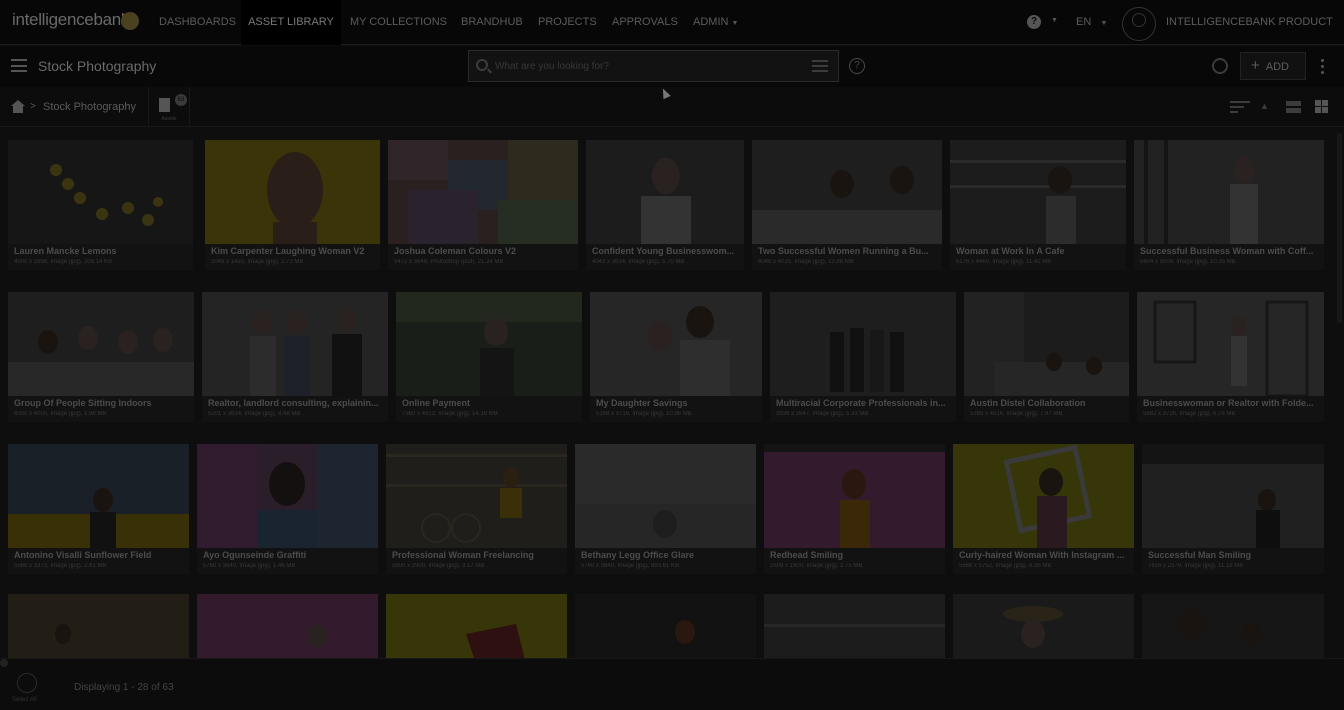 Image resolution: width=1344 pixels, height=710 pixels. What do you see at coordinates (288, 555) in the screenshot?
I see `asset-title: Ayo Ogunseinde Graffiti` at bounding box center [288, 555].